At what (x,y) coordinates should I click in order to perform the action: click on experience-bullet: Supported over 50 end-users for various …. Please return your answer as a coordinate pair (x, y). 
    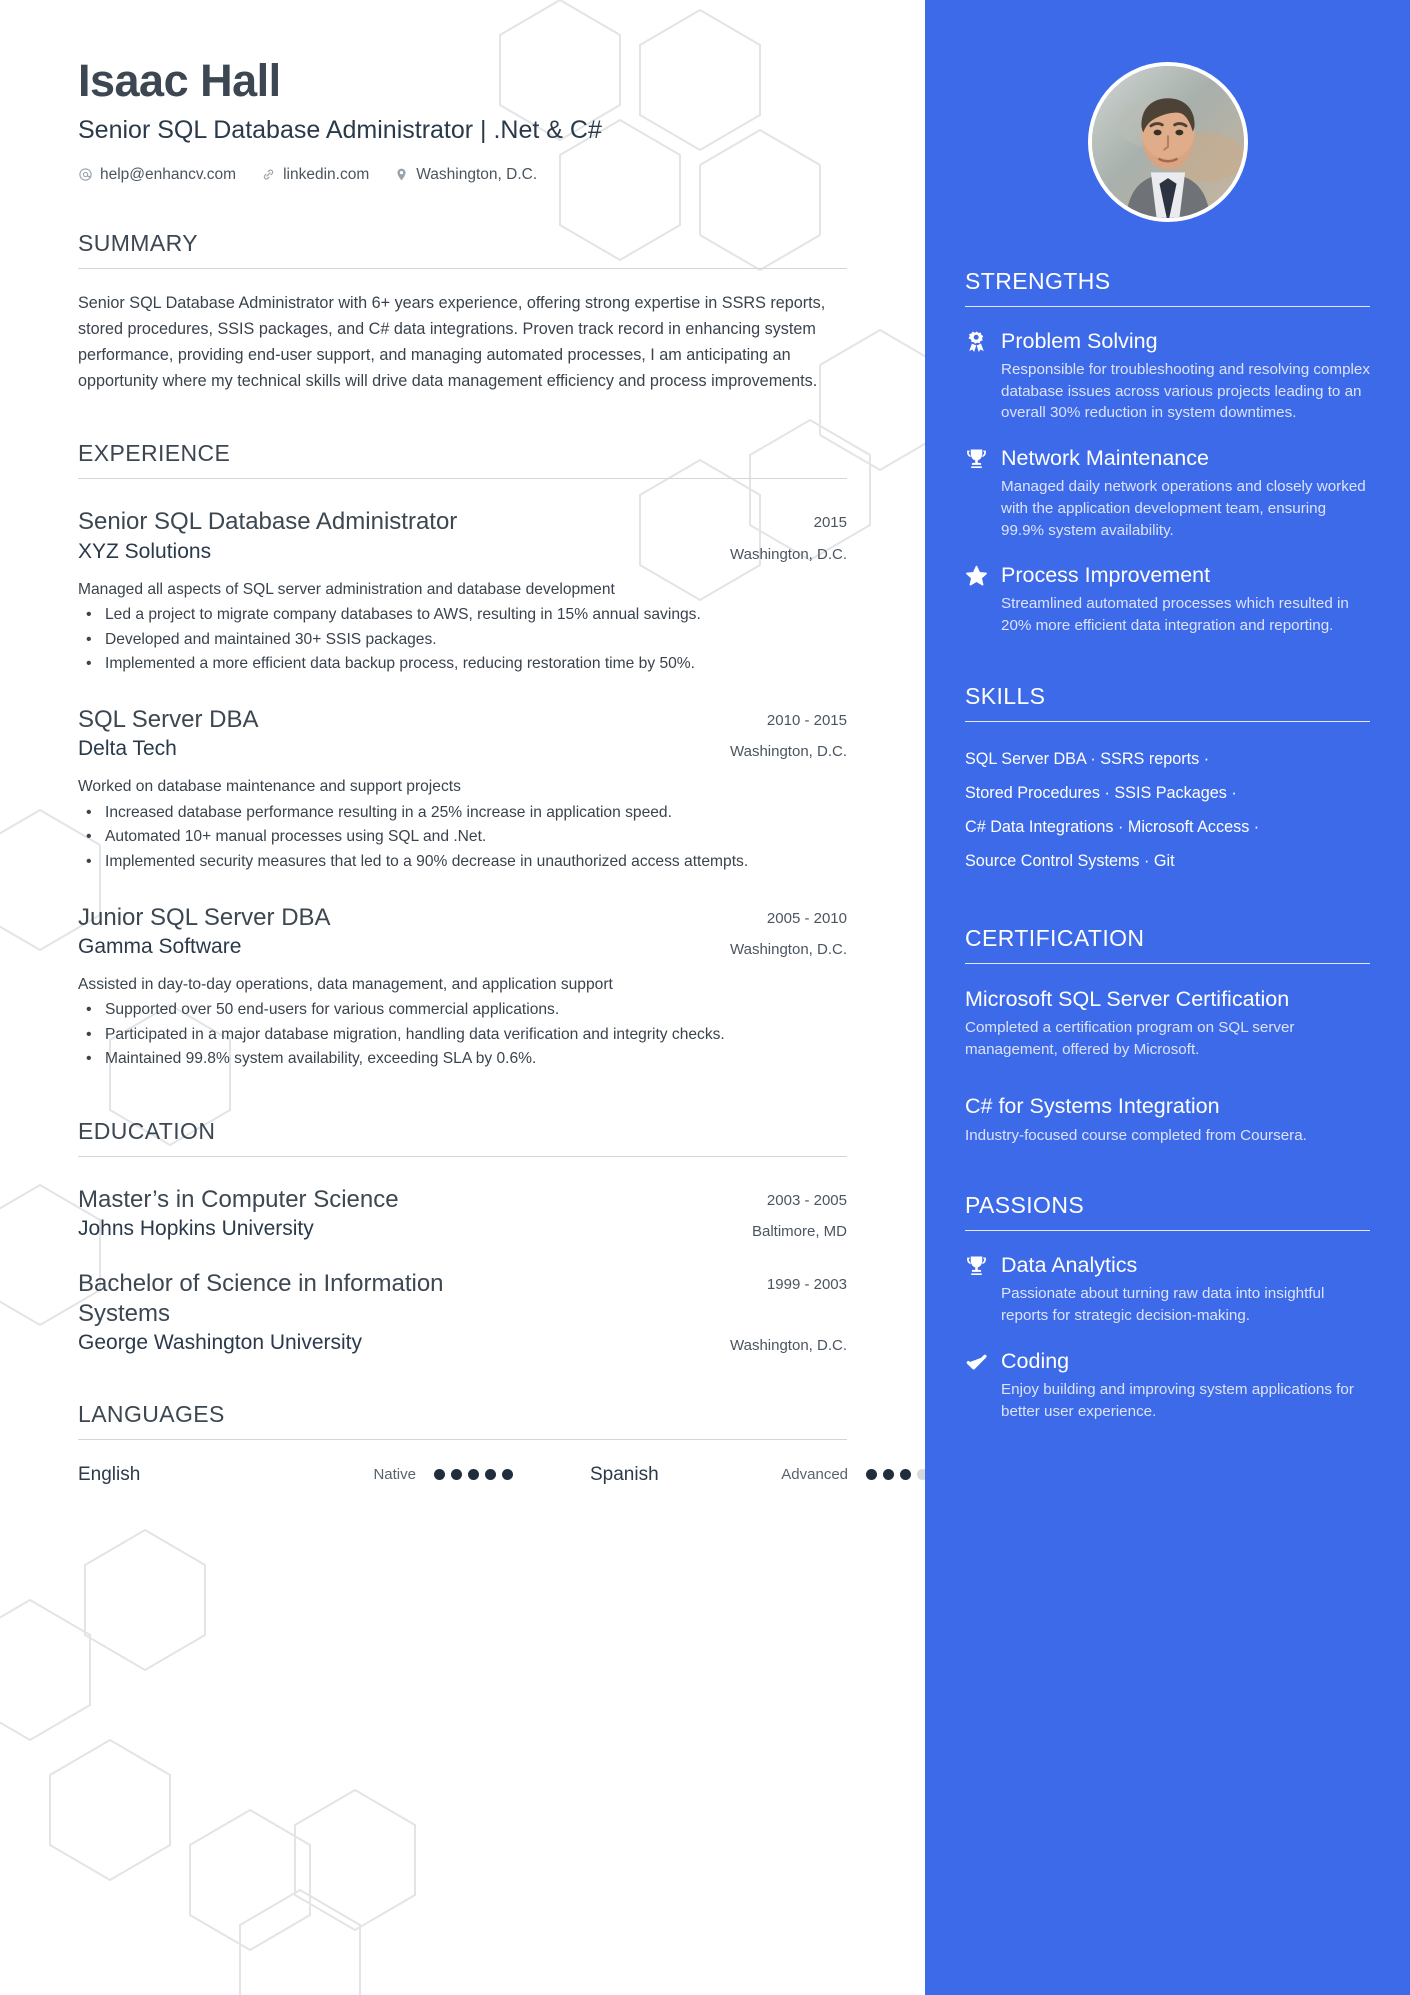
    Looking at the image, I should click on (462, 1010).